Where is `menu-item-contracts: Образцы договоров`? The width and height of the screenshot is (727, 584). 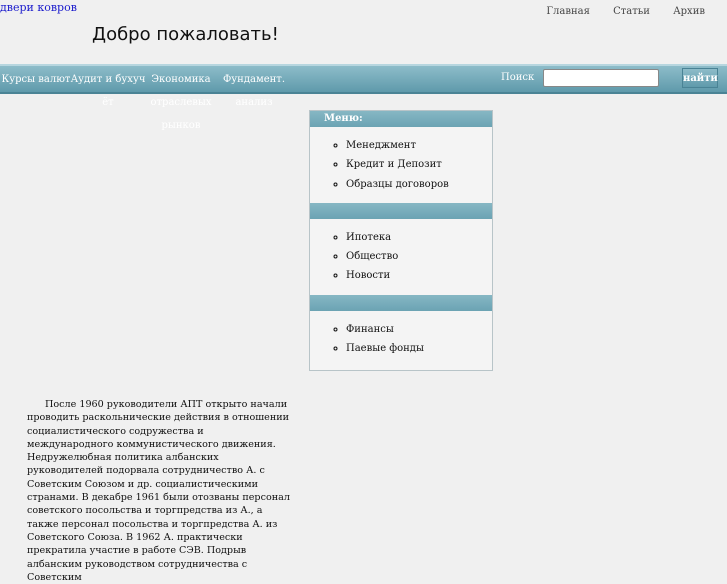 menu-item-contracts: Образцы договоров is located at coordinates (419, 184).